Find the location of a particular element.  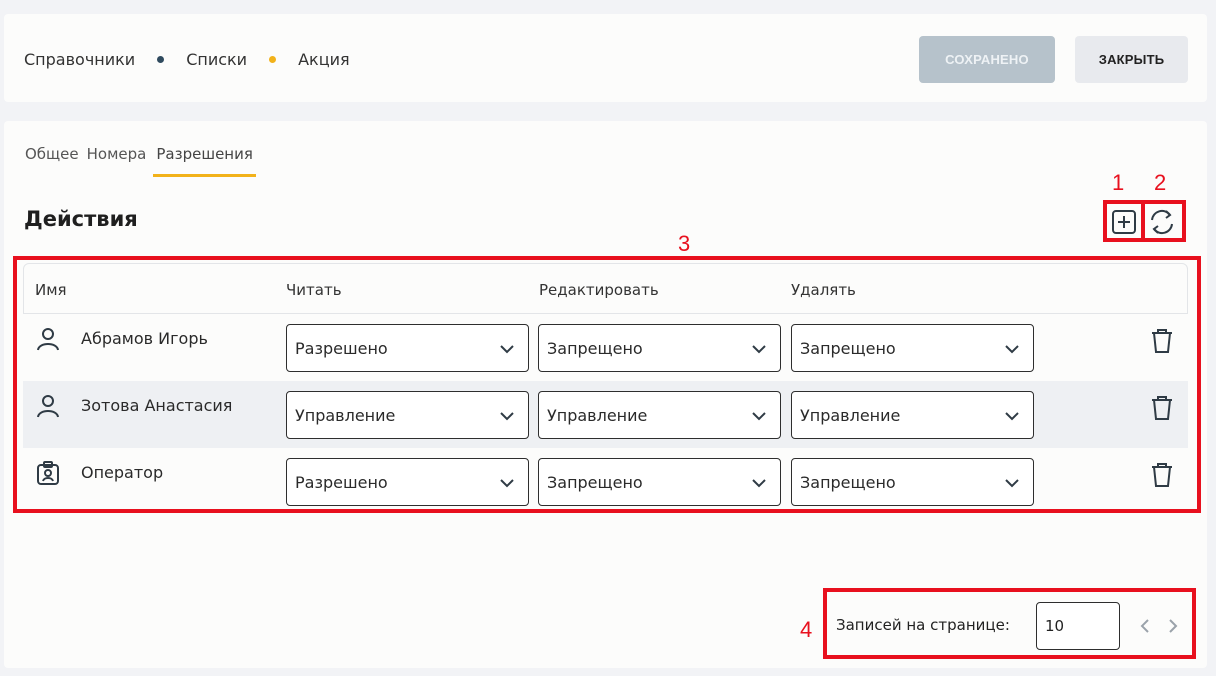

column-header-read: Читать is located at coordinates (314, 290).